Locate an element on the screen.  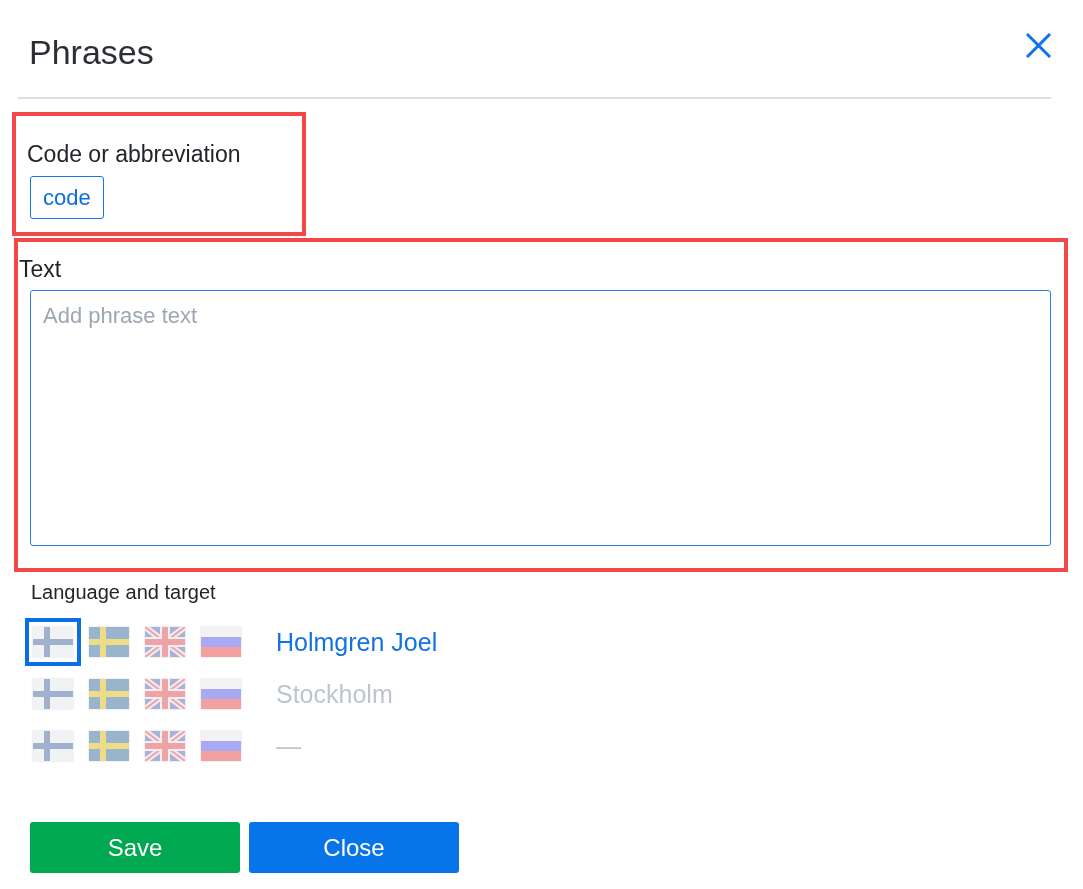
target-name: Holmgren Joel is located at coordinates (357, 642).